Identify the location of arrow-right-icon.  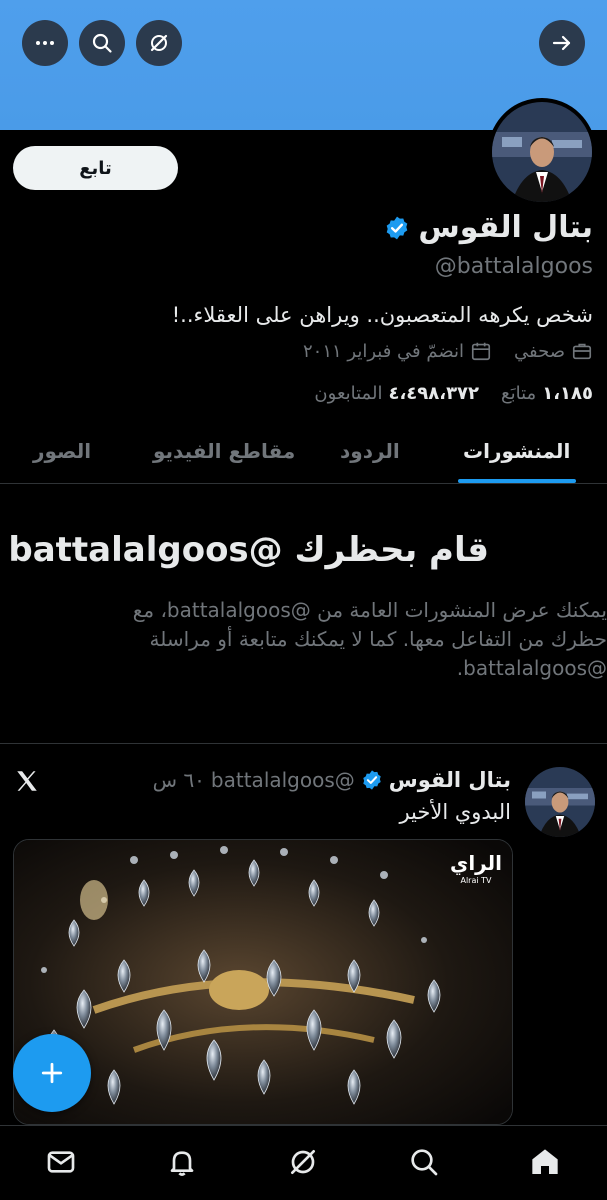
(561, 43).